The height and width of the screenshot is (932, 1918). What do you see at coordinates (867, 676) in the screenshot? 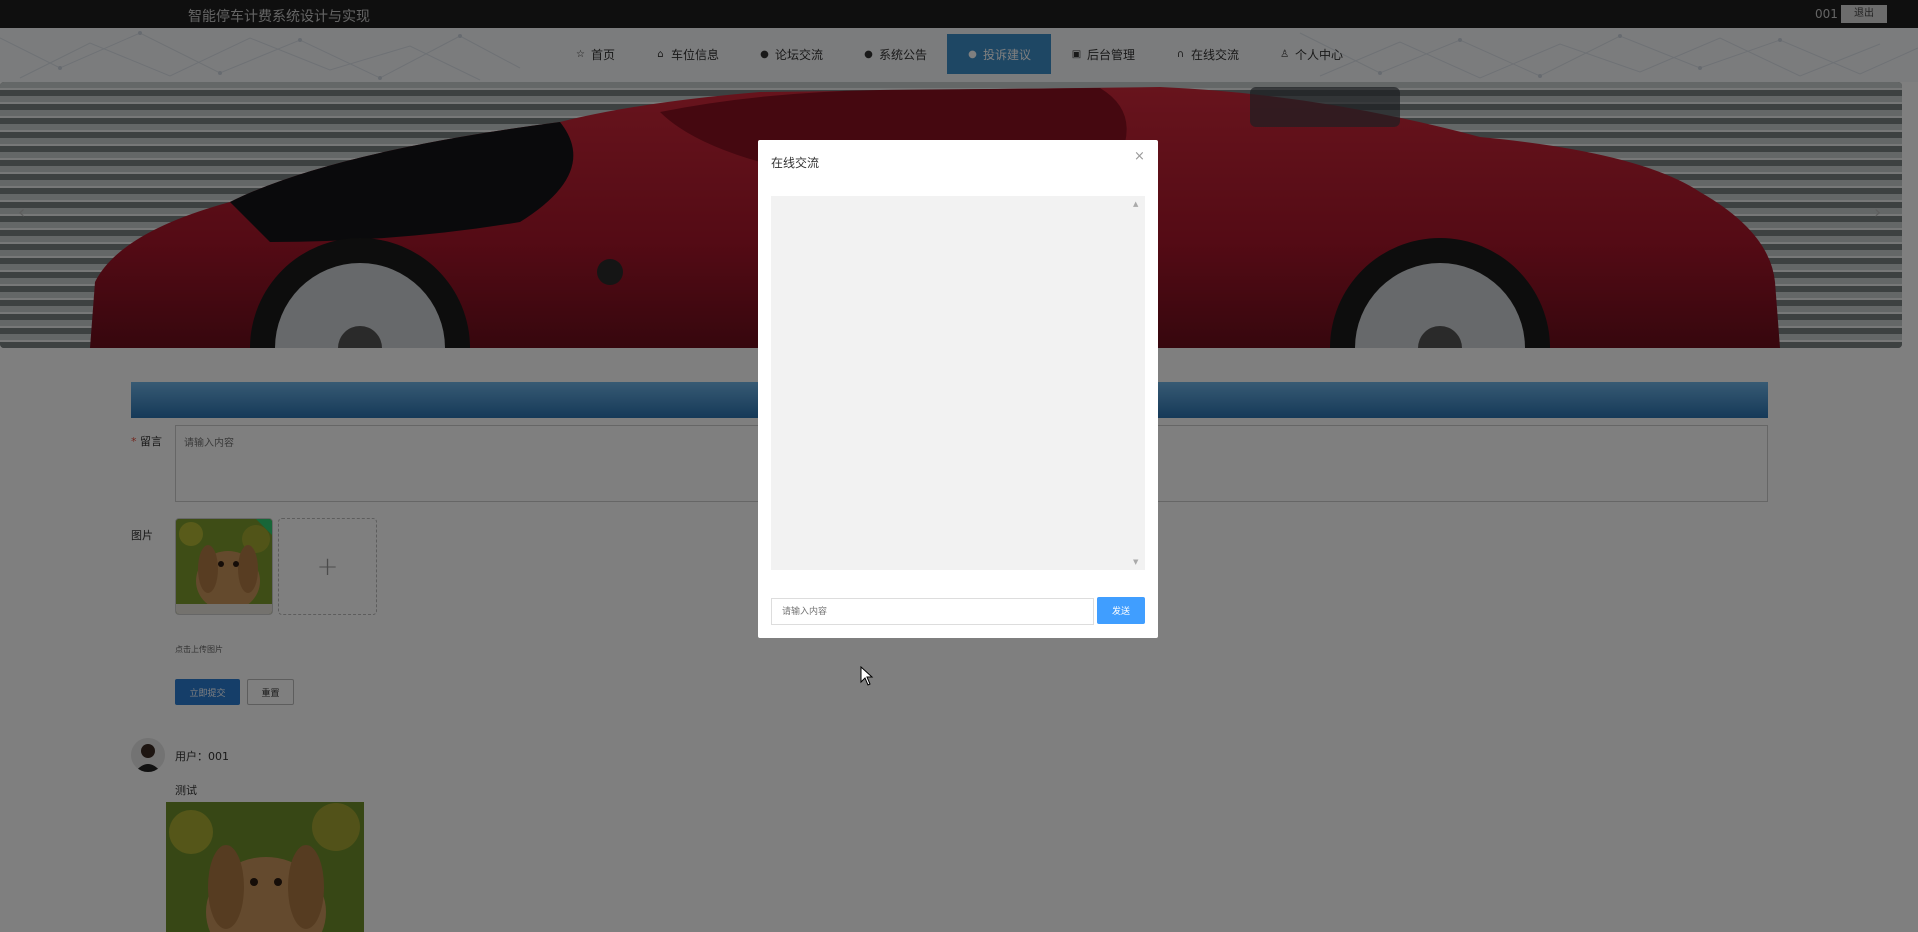
I see `mouse-cursor-icon` at bounding box center [867, 676].